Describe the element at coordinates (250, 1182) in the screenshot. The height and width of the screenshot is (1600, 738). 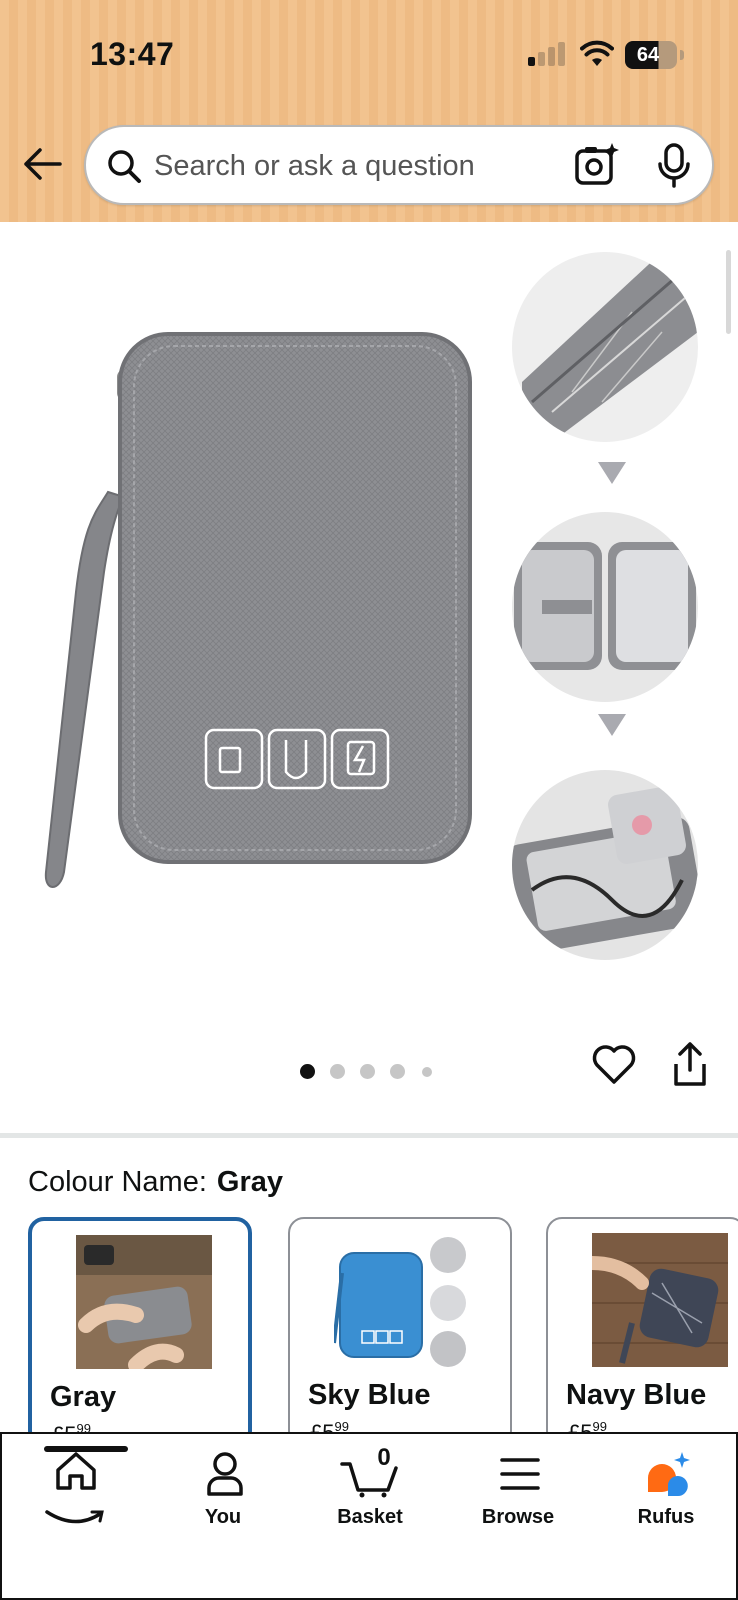
I see `selected-colour-value: Gray` at that location.